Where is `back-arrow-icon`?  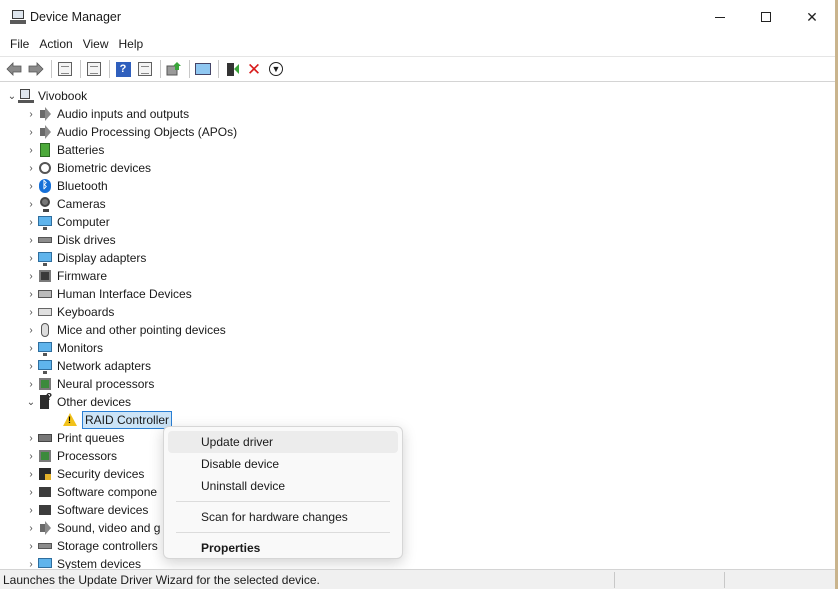
back-arrow-icon is located at coordinates (14, 69).